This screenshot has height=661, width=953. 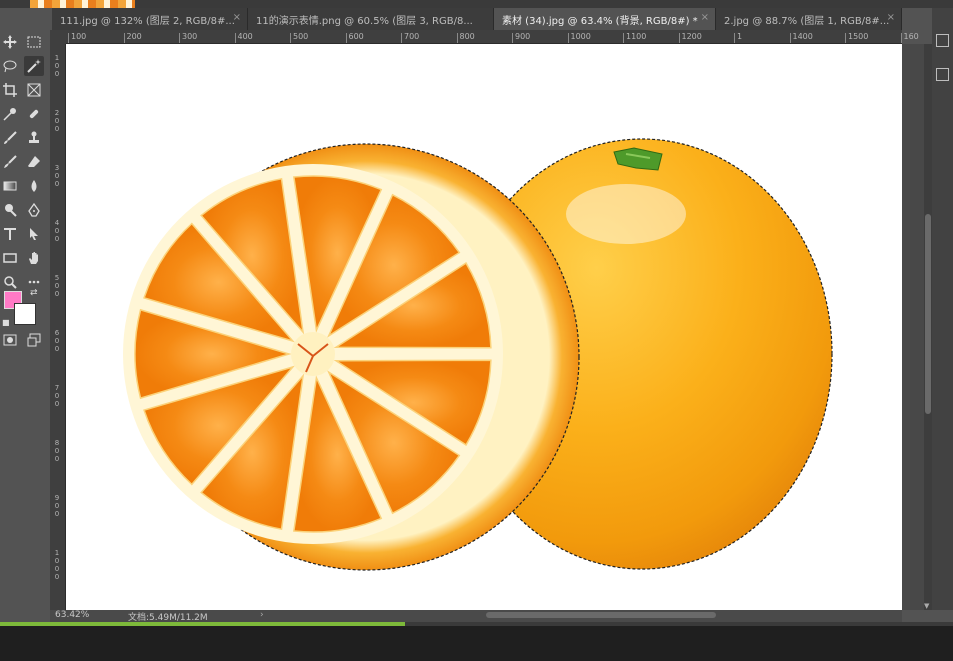 I want to click on quick-mask-icon, so click(x=10, y=340).